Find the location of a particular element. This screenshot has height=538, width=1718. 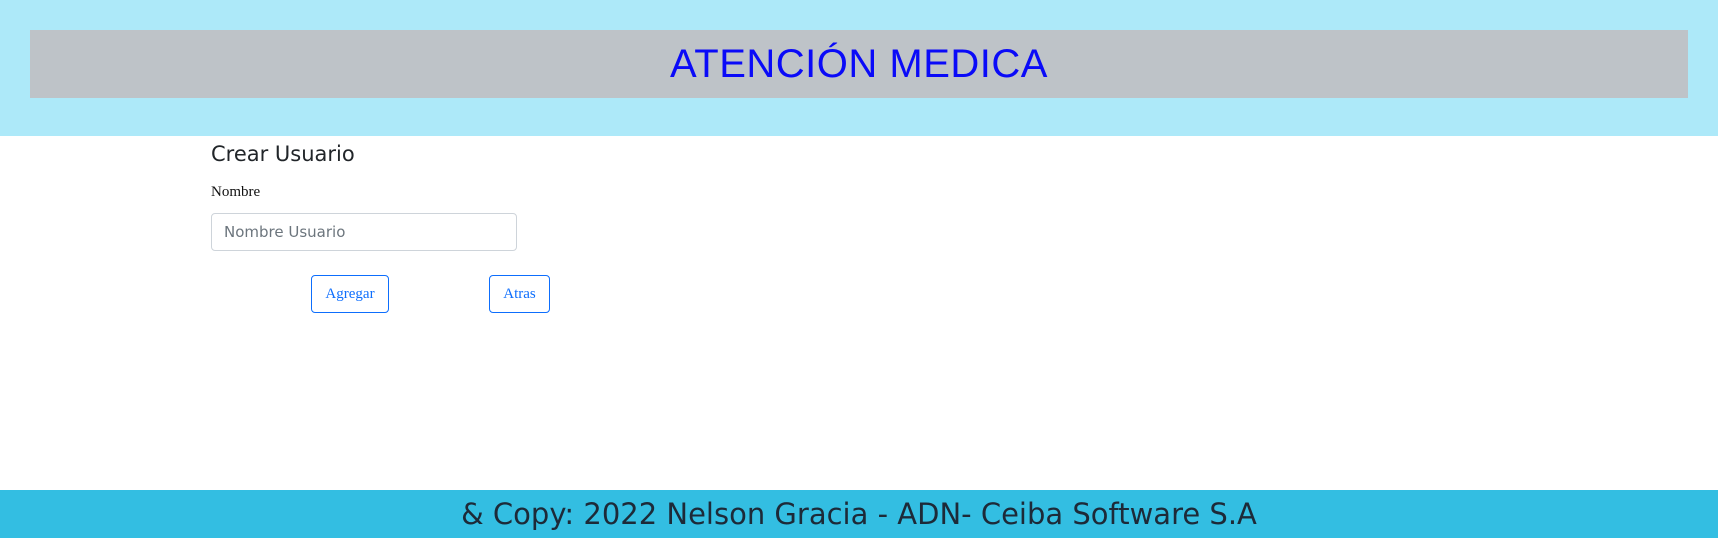

app-title: ATENCIÓN MEDICA is located at coordinates (859, 63).